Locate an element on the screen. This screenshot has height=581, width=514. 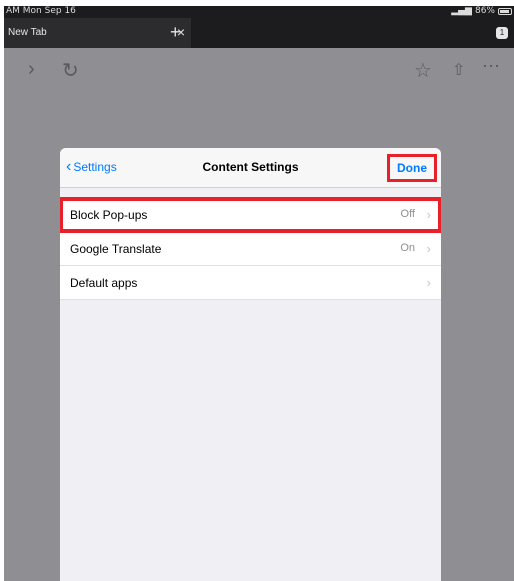
status-bar: AM Mon Sep 16 ▂▄▆ 86% is located at coordinates (259, 12).